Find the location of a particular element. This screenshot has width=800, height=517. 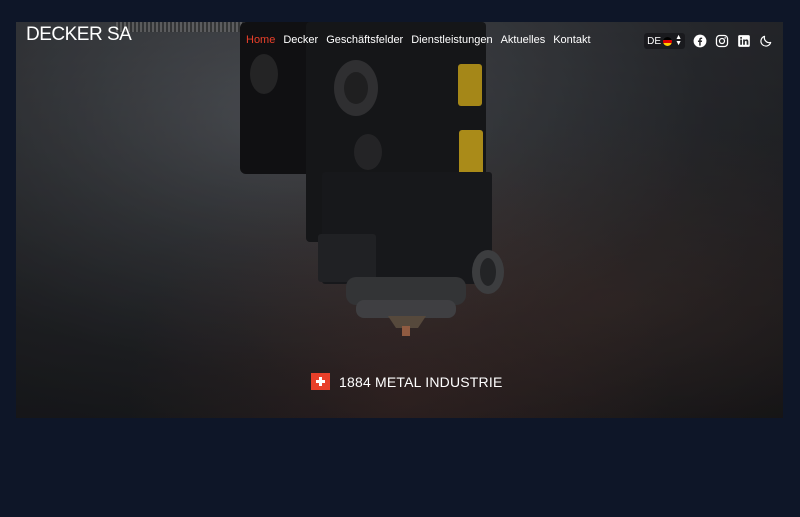

hero-tagline: 1884 METAL INDUSTRIE is located at coordinates (407, 381).